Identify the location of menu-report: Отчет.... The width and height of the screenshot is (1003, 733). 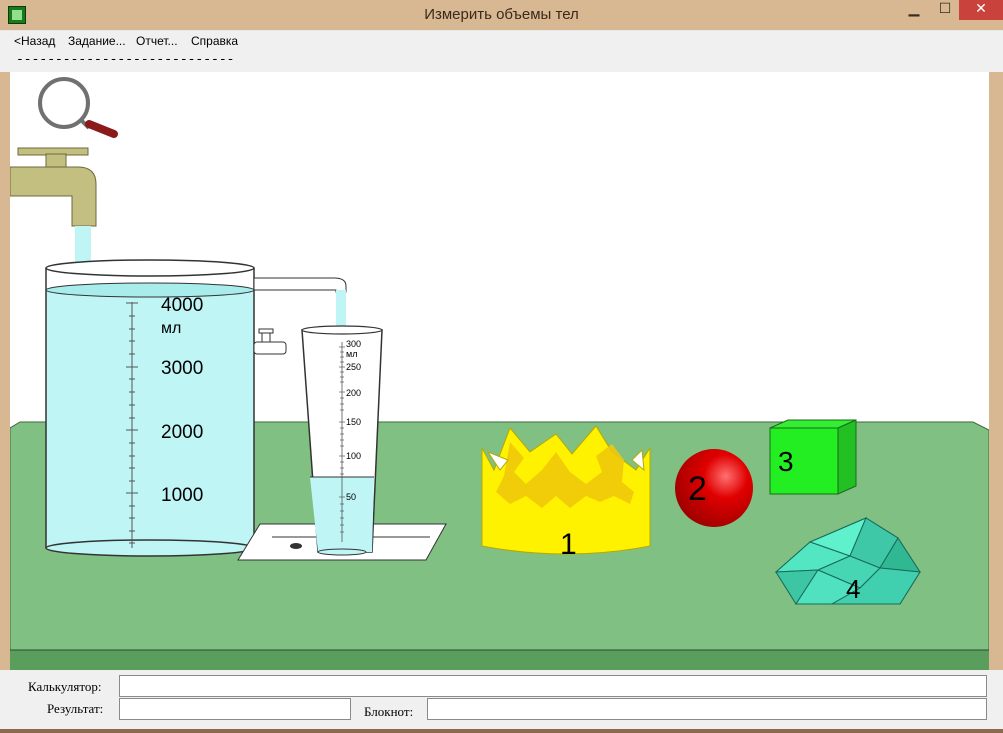
(157, 41).